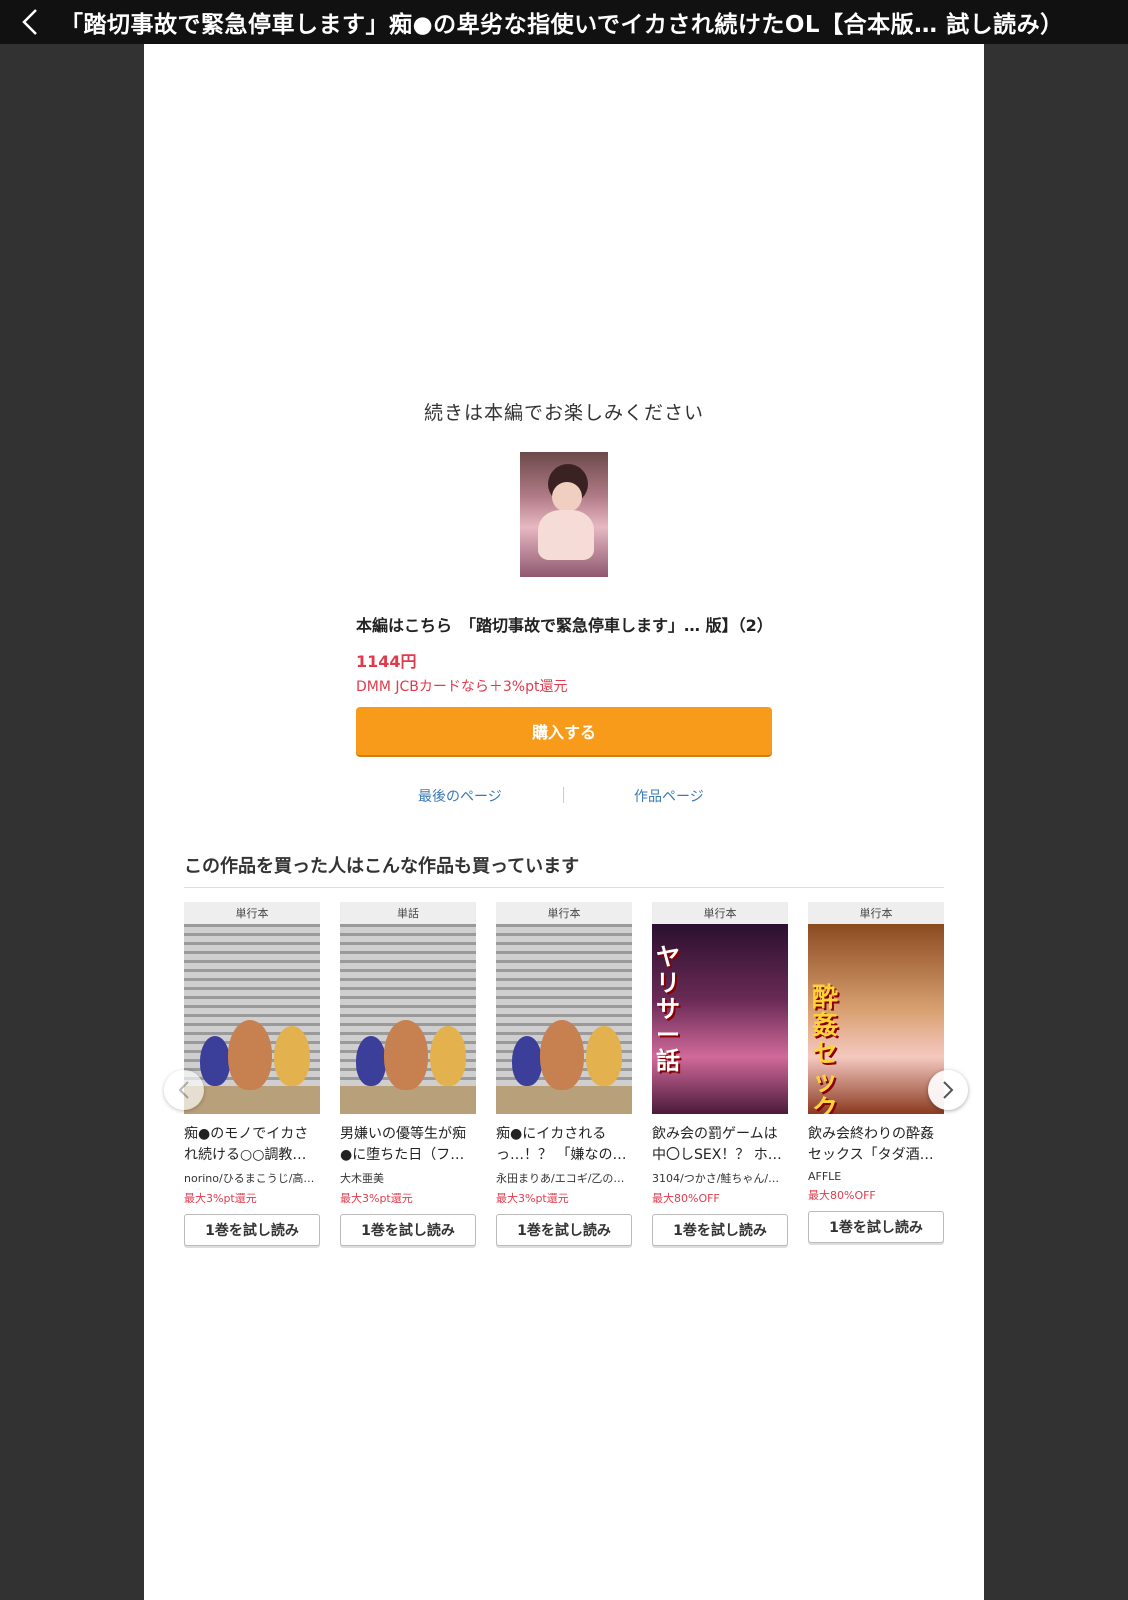  I want to click on carousel-prev-button, so click(184, 1090).